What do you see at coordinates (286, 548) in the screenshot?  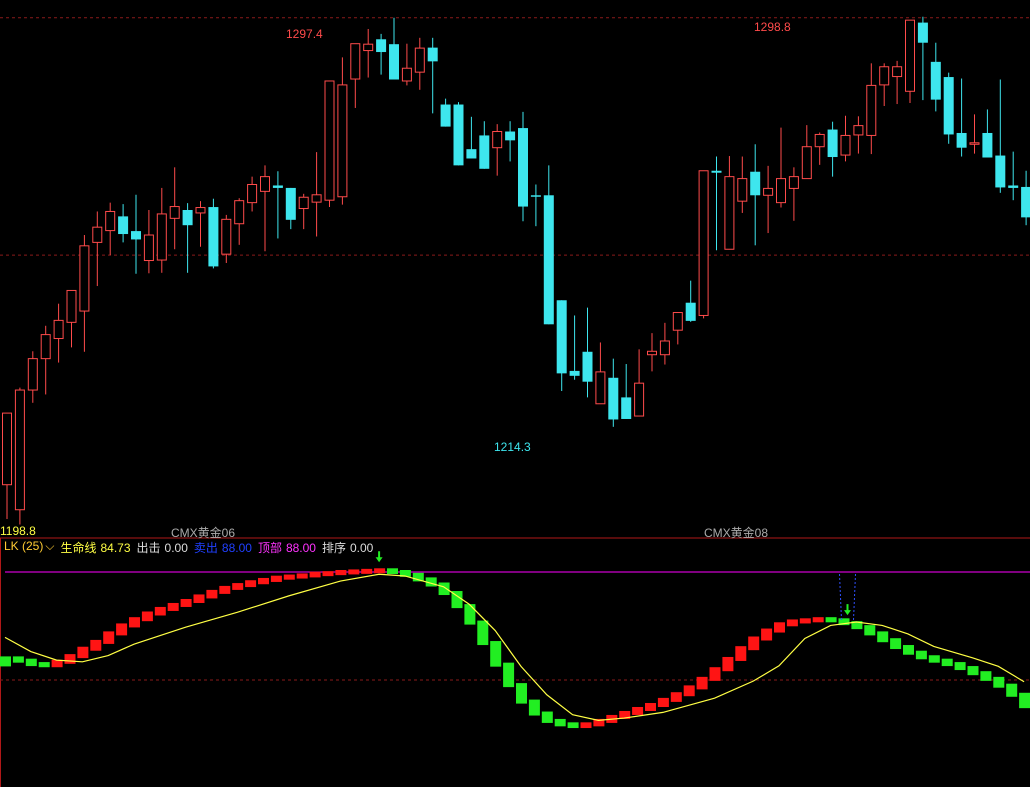 I see `legend-top: 顶部 88.00` at bounding box center [286, 548].